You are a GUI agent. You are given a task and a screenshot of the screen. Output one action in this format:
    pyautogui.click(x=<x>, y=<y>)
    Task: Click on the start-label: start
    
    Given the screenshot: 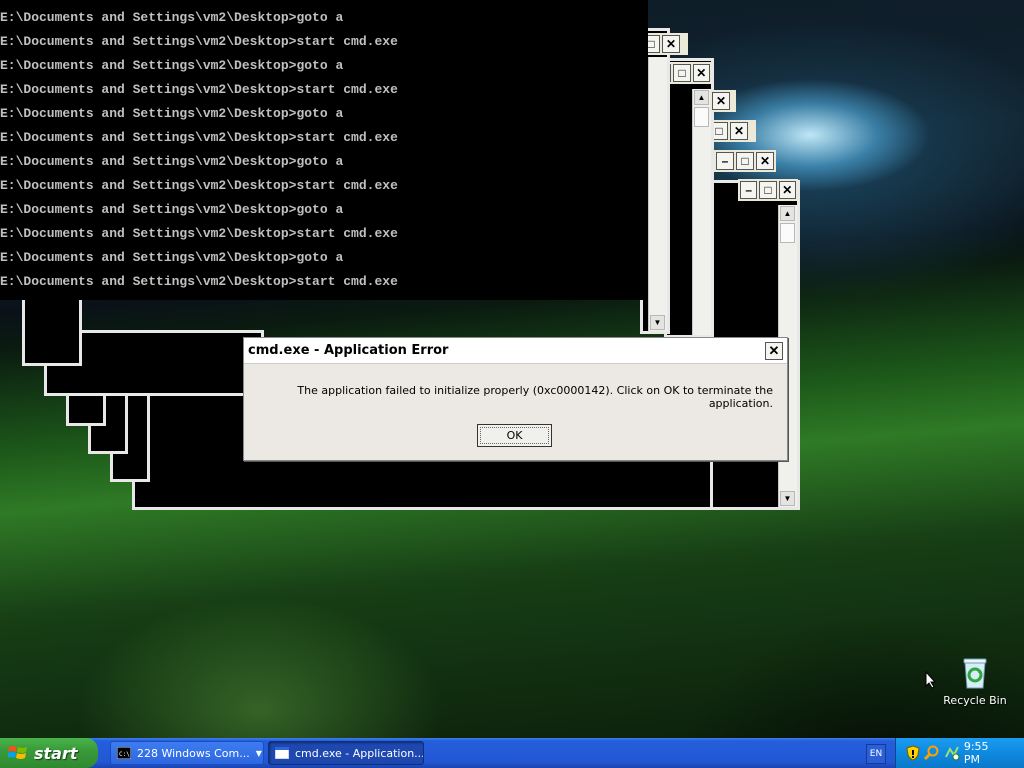 What is the action you would take?
    pyautogui.click(x=56, y=753)
    